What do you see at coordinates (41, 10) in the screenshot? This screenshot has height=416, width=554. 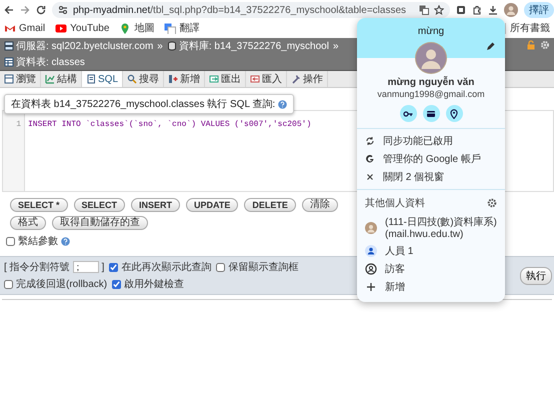 I see `reload-icon` at bounding box center [41, 10].